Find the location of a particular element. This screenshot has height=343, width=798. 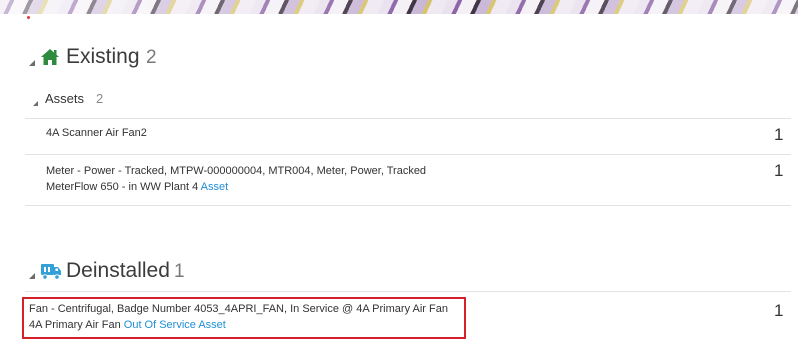

deinstalled-collapse-toggle is located at coordinates (32, 276).